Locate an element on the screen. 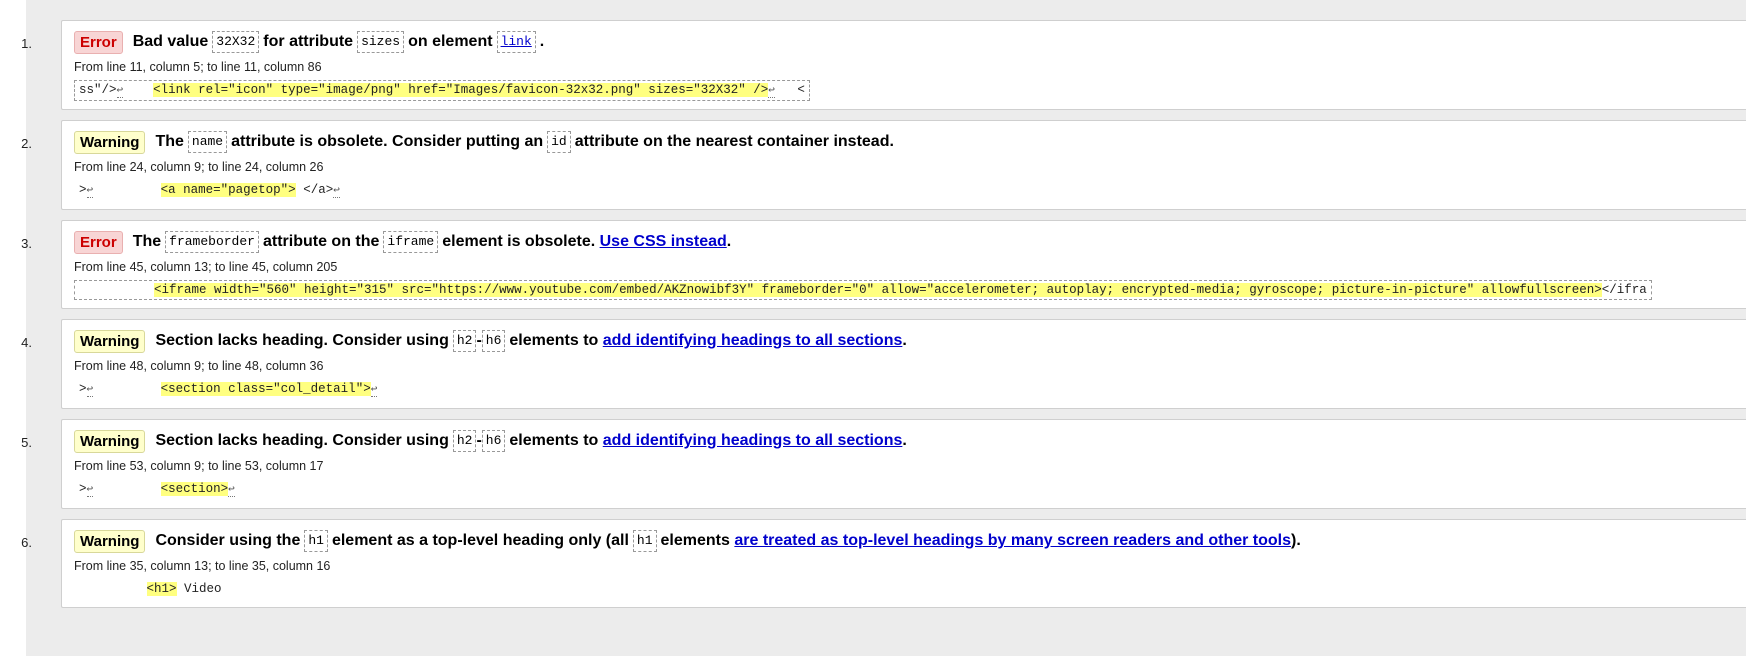 This screenshot has width=1746, height=656. message-number: 2. is located at coordinates (26, 143).